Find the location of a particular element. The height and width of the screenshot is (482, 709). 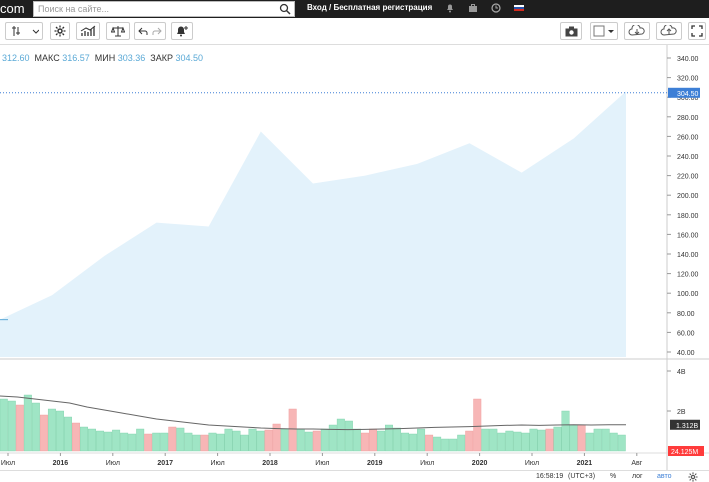

bell-icon is located at coordinates (450, 8).